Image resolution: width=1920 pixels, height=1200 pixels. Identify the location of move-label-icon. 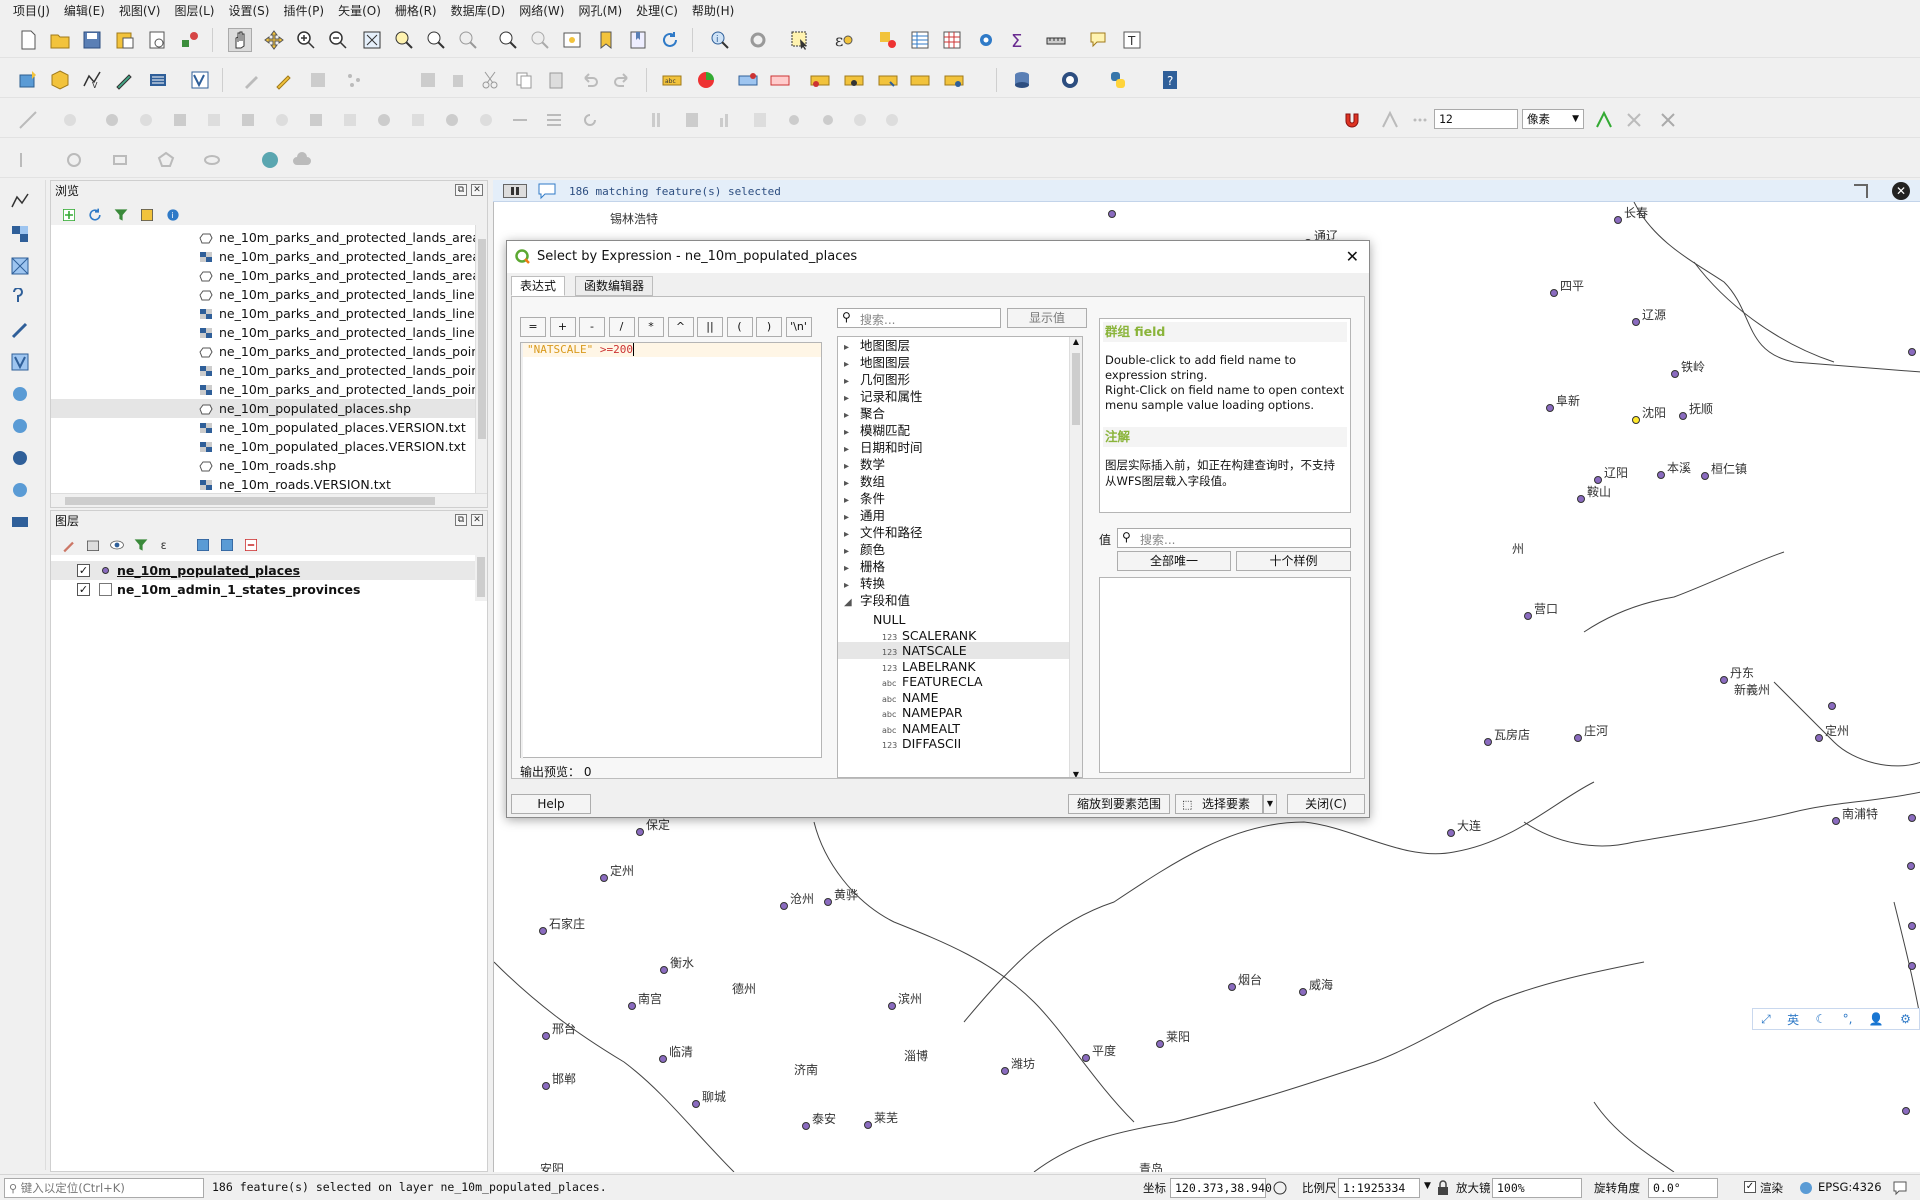
(820, 80).